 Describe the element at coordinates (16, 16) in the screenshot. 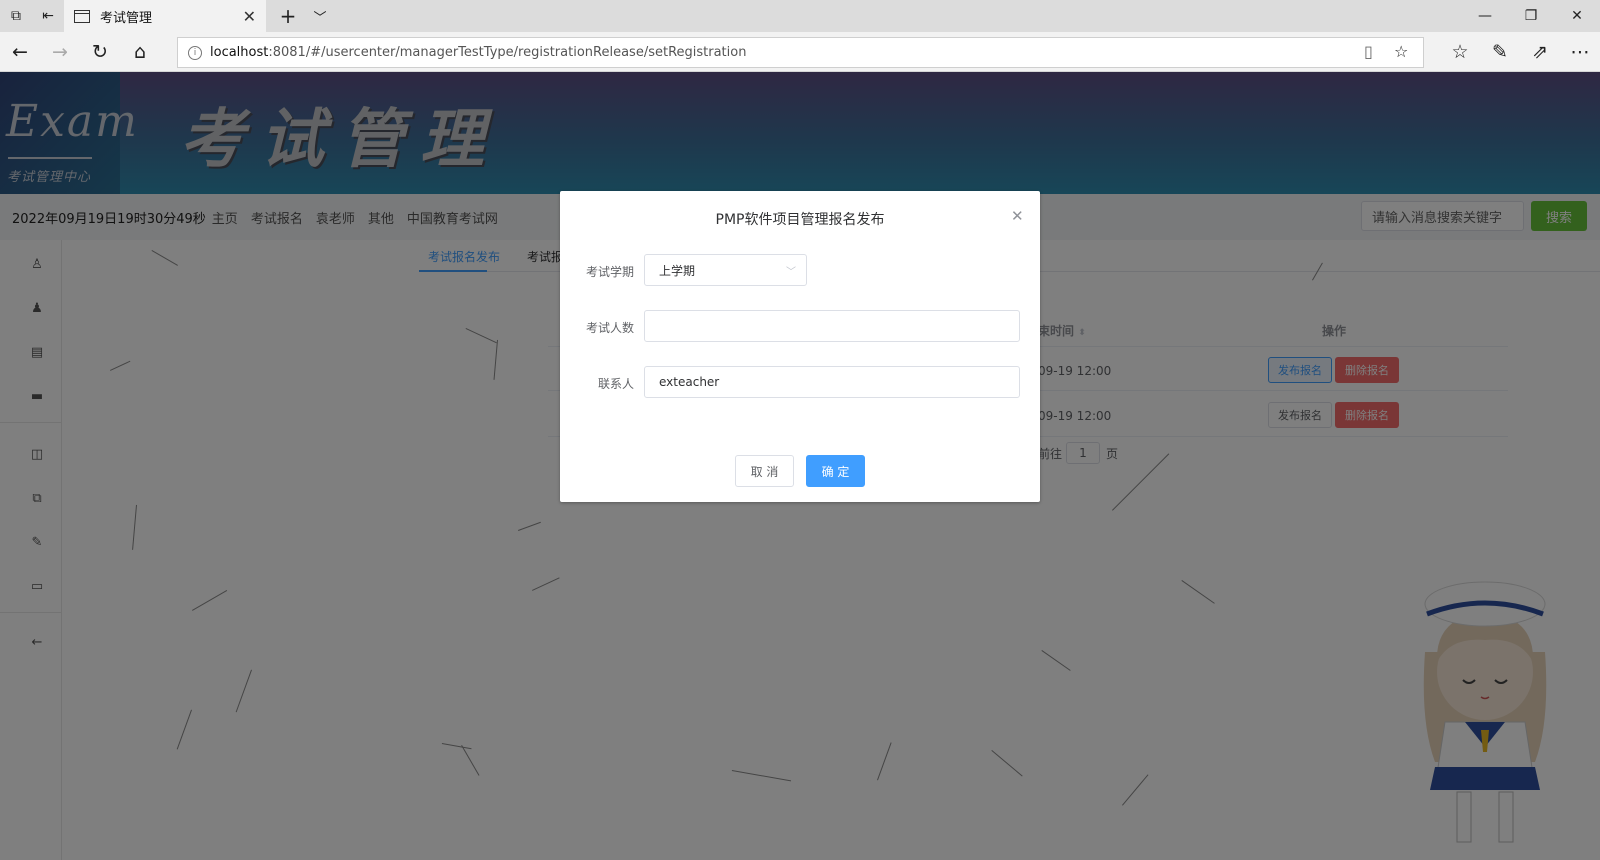

I see `tab-actions-icon: ⧉` at that location.